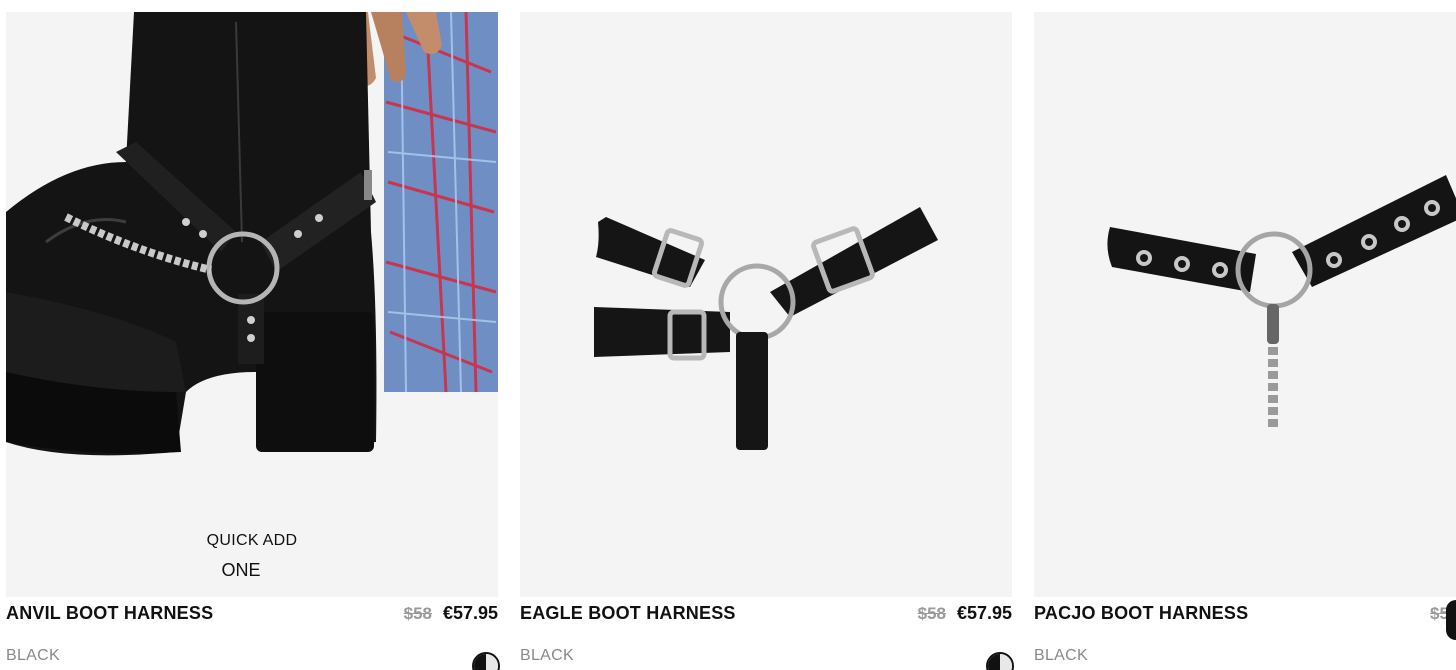 This screenshot has height=670, width=1456. Describe the element at coordinates (766, 328) in the screenshot. I see `eagle-harness-image` at that location.